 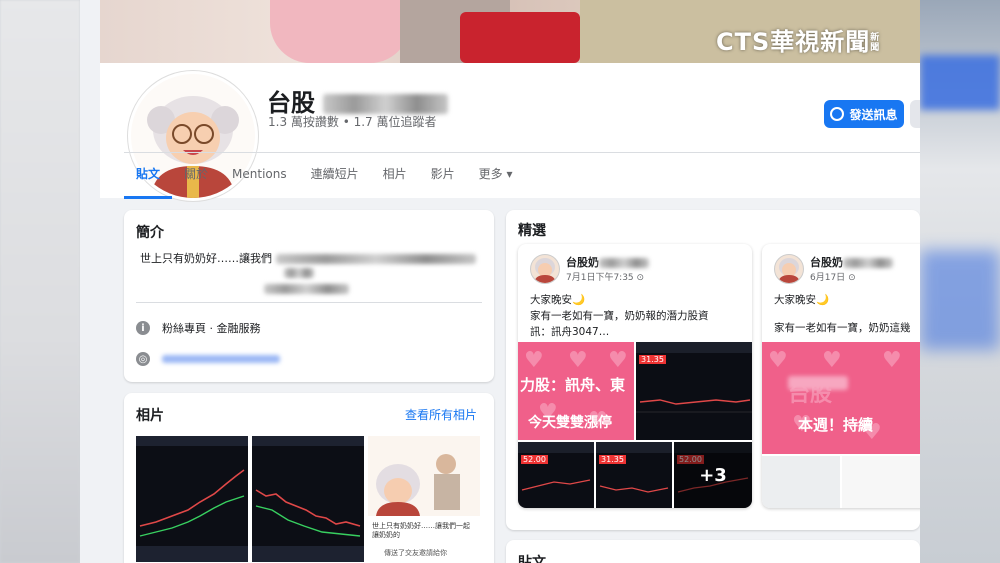 I want to click on post-time: 6月17日 ⊙, so click(x=833, y=276).